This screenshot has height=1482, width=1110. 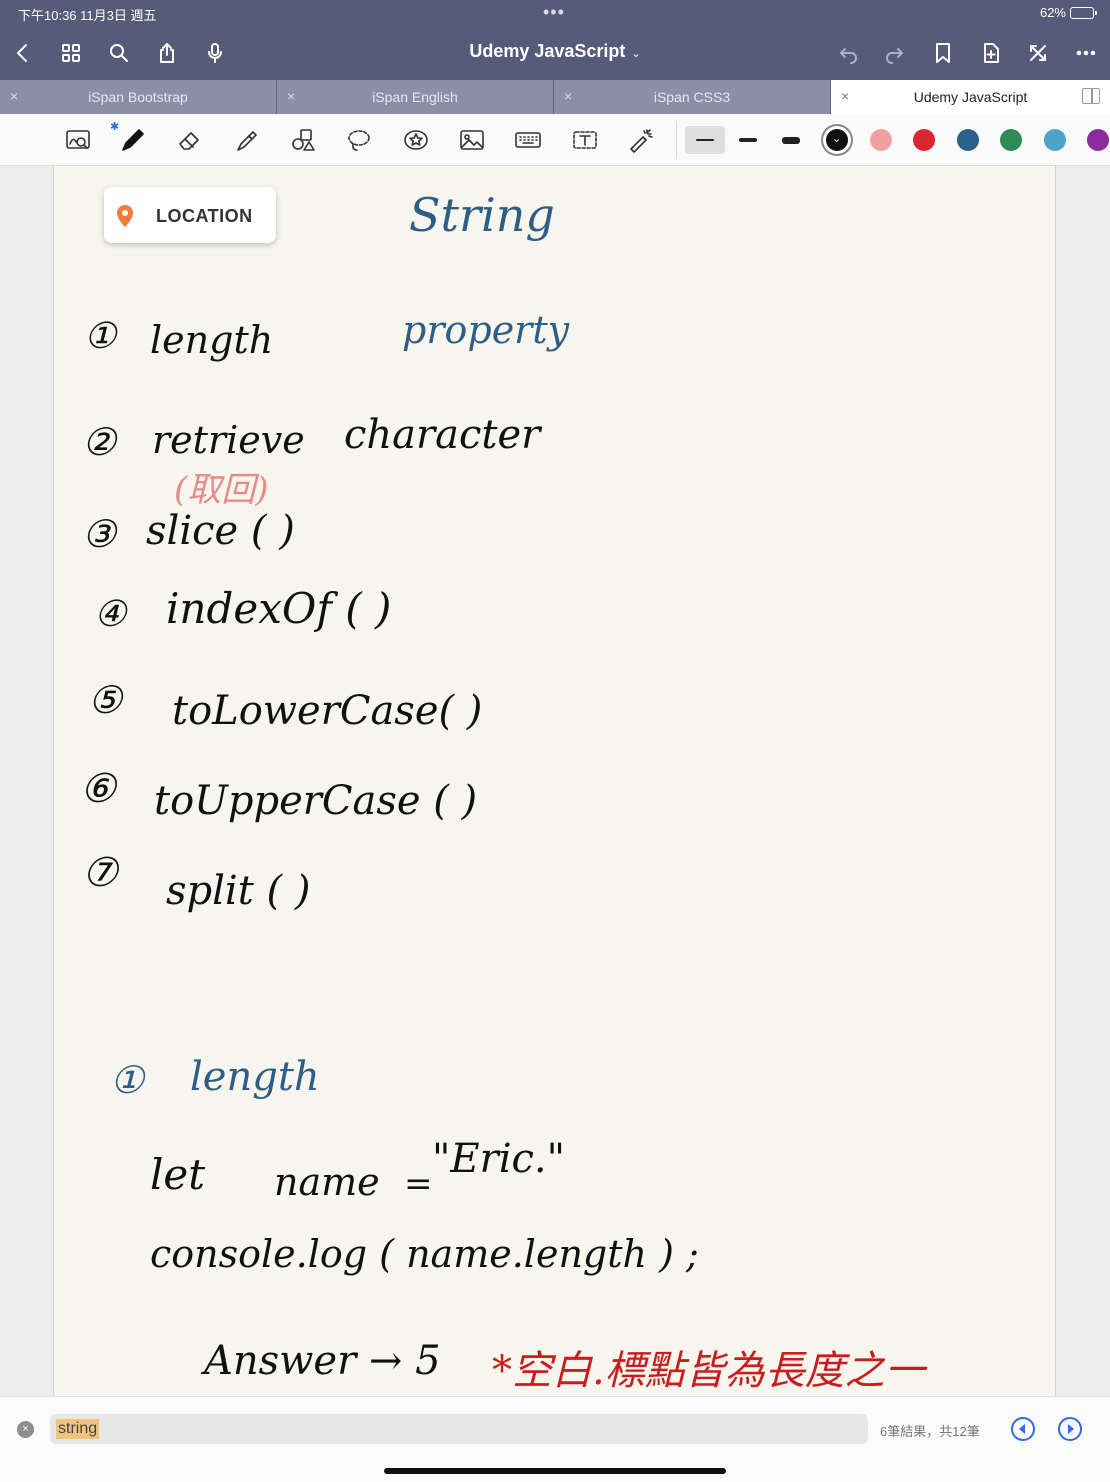 What do you see at coordinates (221, 490) in the screenshot?
I see `note-item-2-annotation: (取回)` at bounding box center [221, 490].